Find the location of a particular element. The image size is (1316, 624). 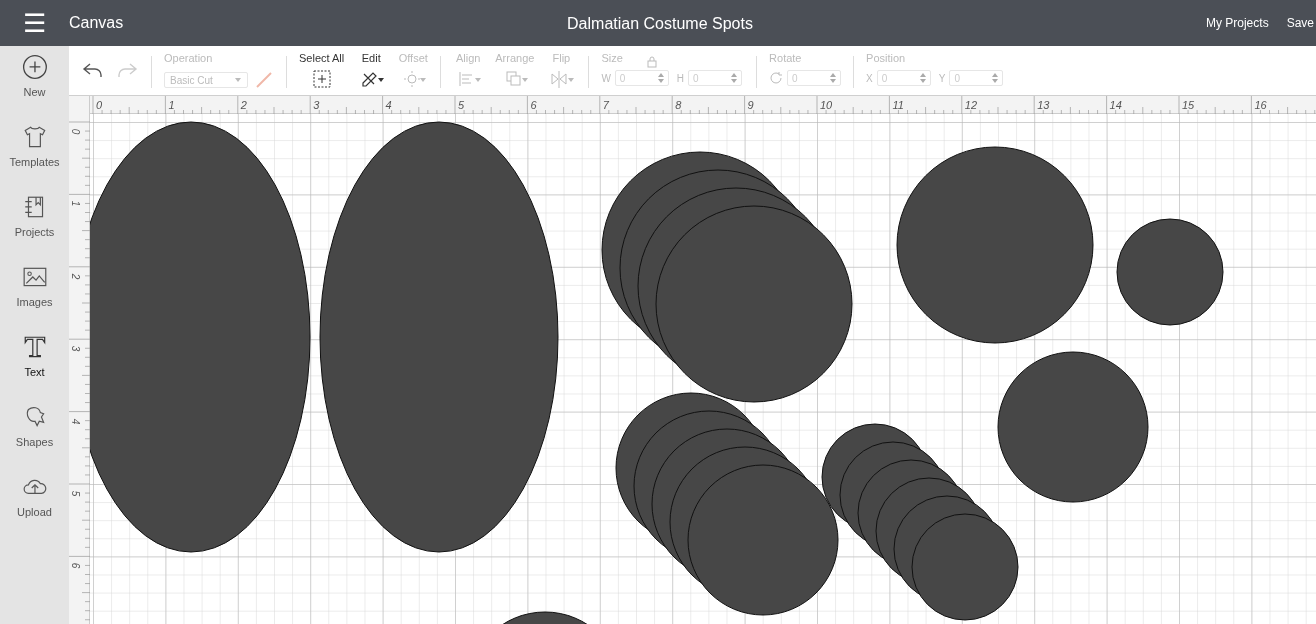

ruler-number: 14 is located at coordinates (1115, 105).